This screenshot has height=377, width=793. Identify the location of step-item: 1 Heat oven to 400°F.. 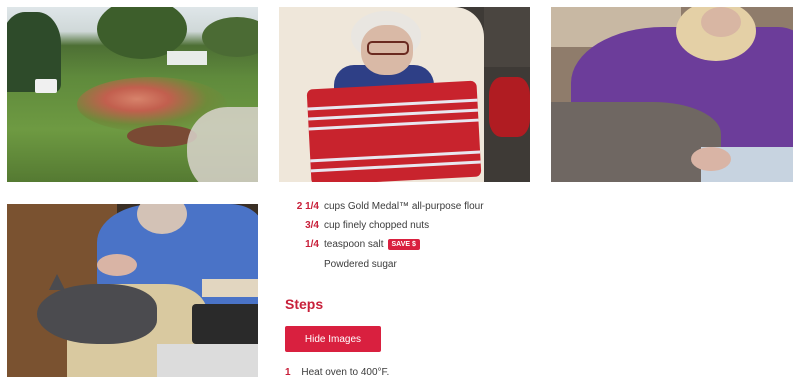
(337, 372).